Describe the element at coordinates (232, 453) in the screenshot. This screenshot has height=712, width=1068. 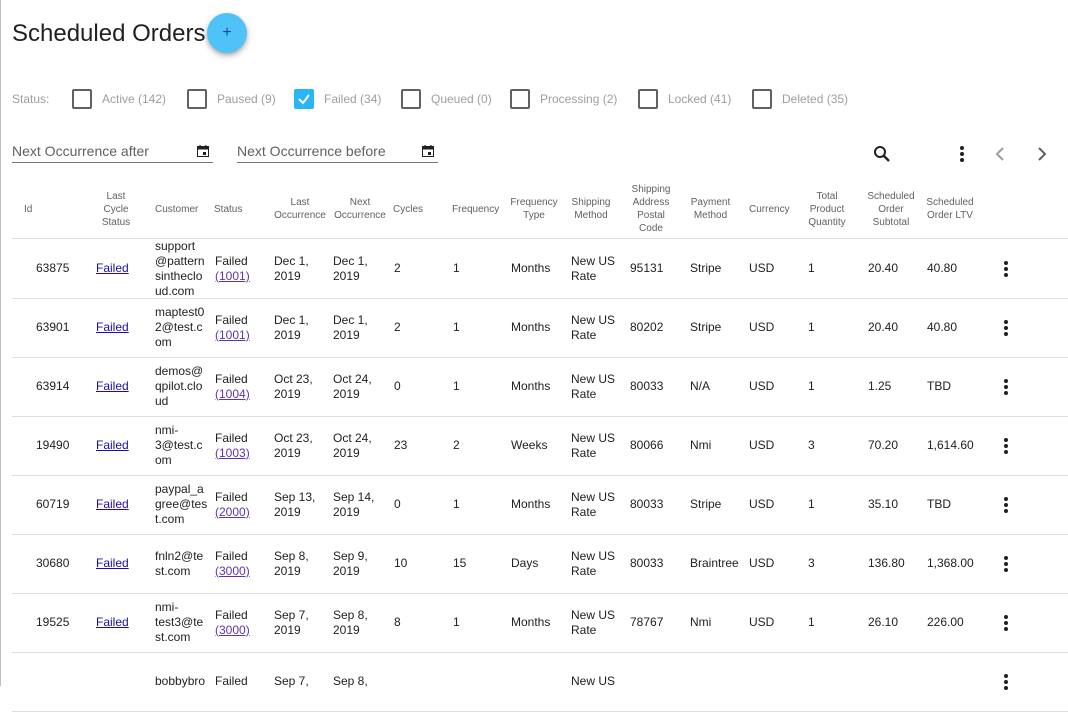
I see `status-code-link: (1003)` at that location.